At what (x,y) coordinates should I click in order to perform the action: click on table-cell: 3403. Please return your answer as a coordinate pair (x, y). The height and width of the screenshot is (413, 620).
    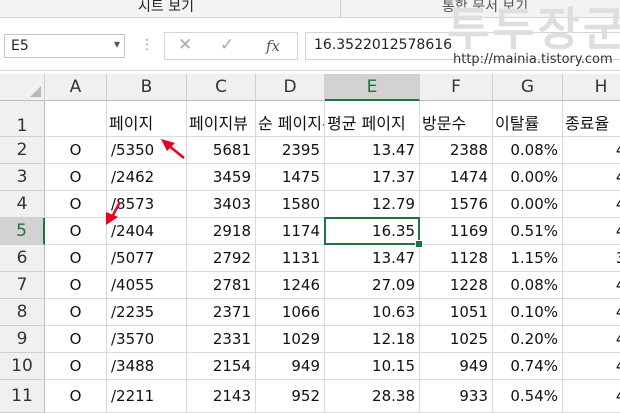
    Looking at the image, I should click on (221, 204).